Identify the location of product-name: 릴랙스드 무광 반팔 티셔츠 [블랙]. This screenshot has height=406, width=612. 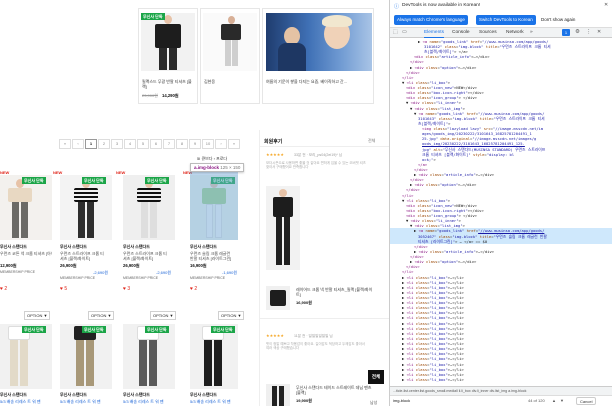
(169, 84).